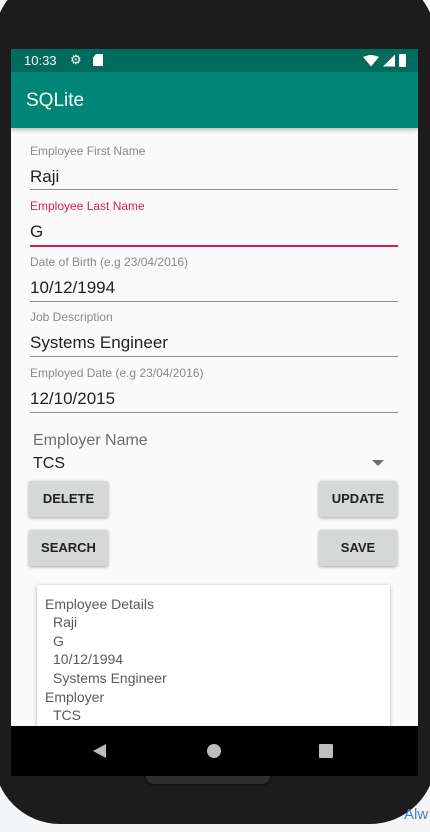 This screenshot has width=430, height=832. Describe the element at coordinates (58, 641) in the screenshot. I see `details-last-name: G` at that location.